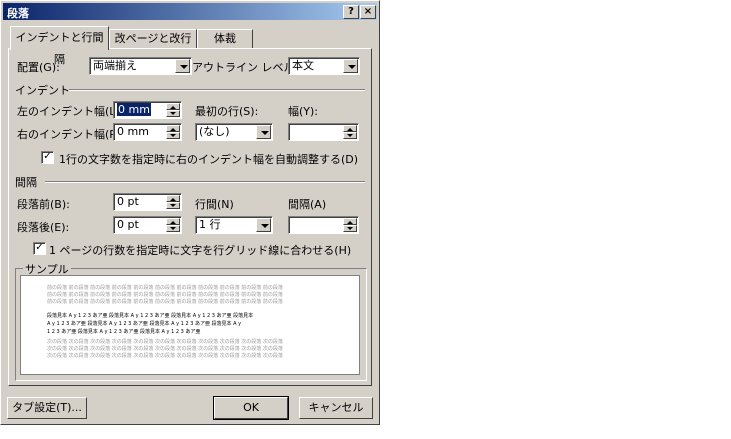 The height and width of the screenshot is (439, 731). Describe the element at coordinates (210, 224) in the screenshot. I see `line-spacing-value: 1 行` at that location.